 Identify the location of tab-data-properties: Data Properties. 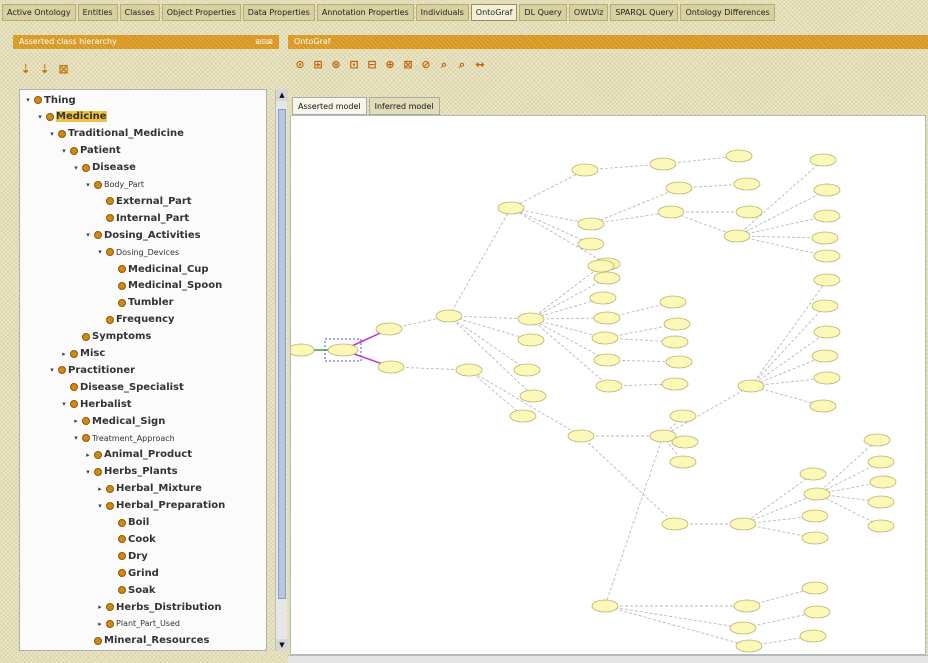
(278, 12).